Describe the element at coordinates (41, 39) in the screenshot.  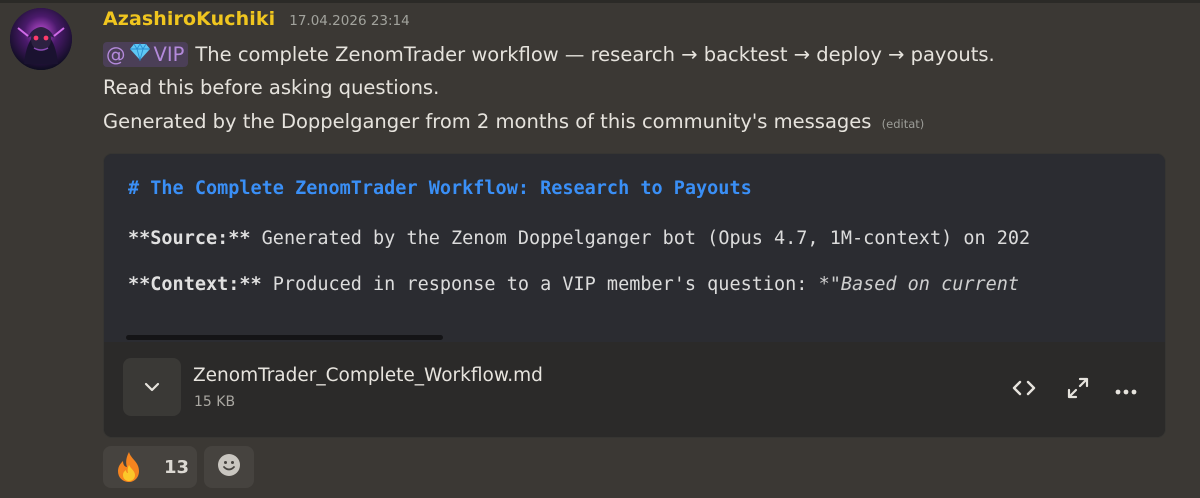
I see `avatar` at that location.